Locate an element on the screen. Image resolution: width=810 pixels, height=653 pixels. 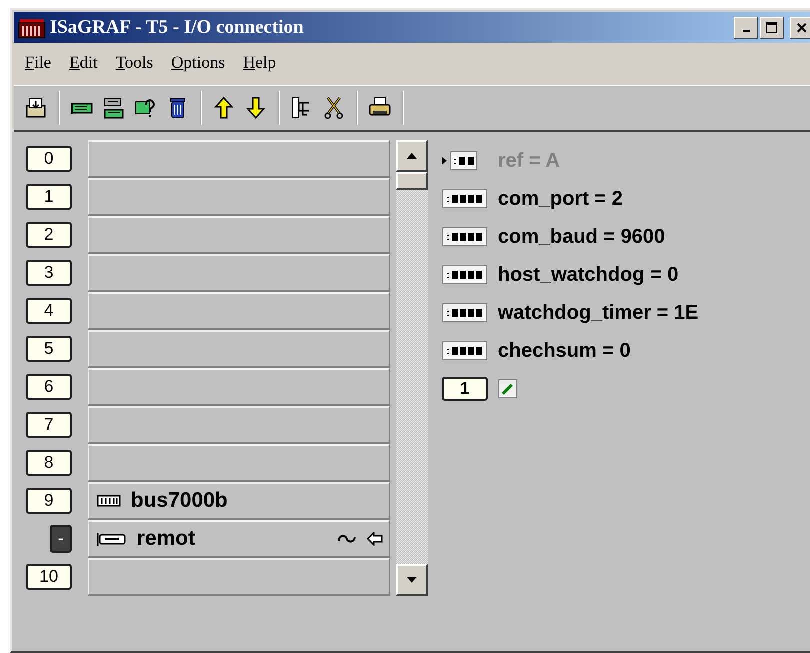
cut-icon is located at coordinates (334, 108).